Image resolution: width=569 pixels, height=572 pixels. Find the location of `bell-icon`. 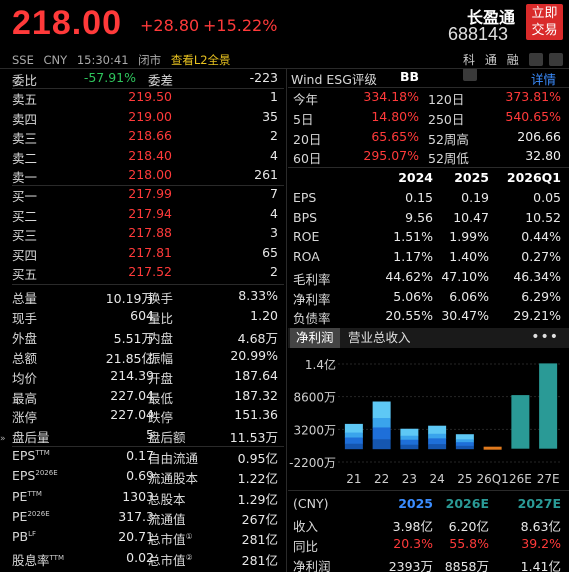

bell-icon is located at coordinates (555, 59).